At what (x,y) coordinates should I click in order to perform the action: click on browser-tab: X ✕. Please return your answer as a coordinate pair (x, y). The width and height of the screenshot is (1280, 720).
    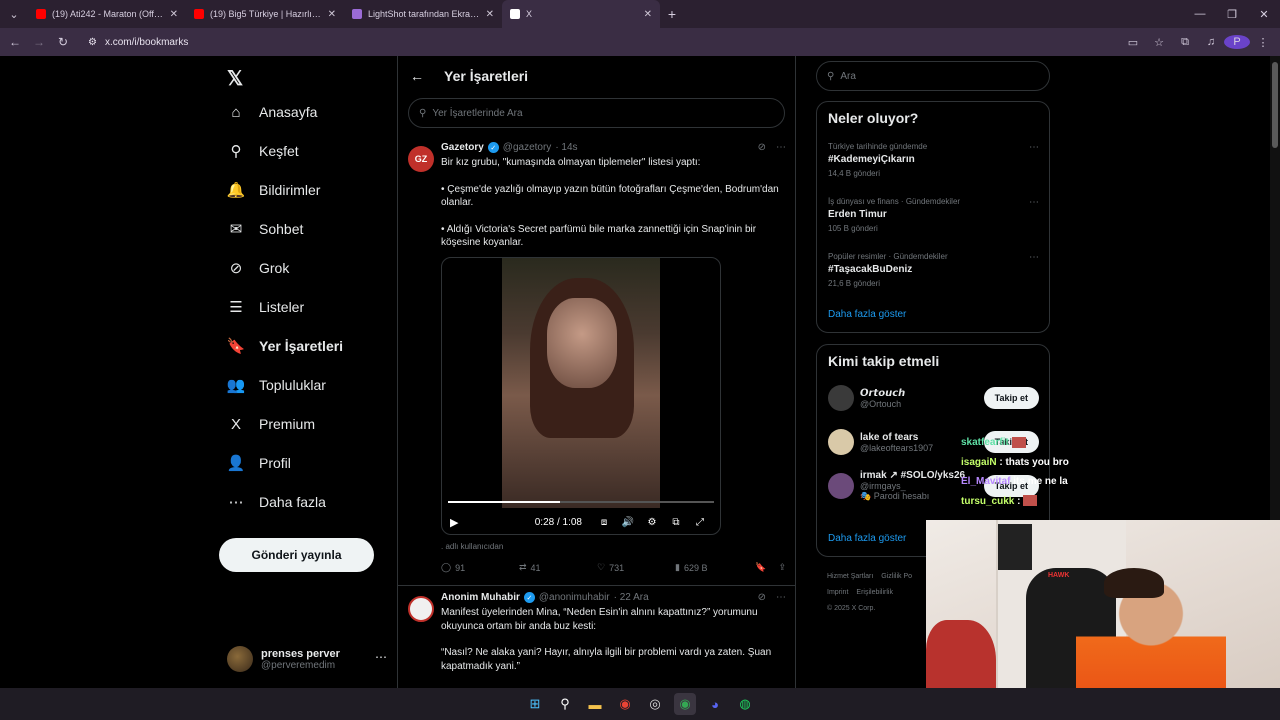
    Looking at the image, I should click on (581, 14).